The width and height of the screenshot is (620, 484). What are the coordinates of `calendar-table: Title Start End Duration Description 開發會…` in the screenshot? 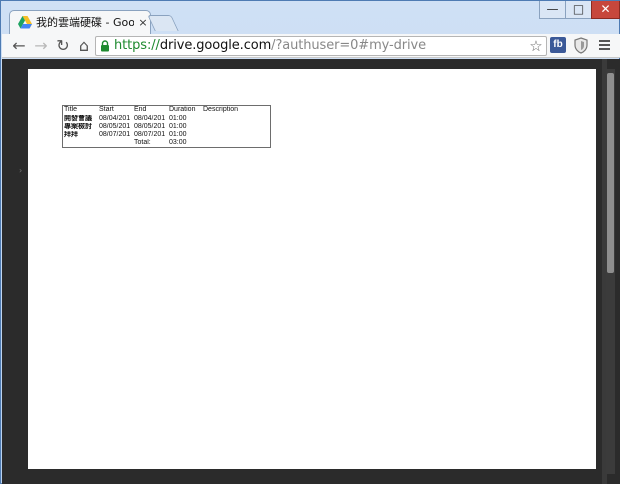 It's located at (166, 126).